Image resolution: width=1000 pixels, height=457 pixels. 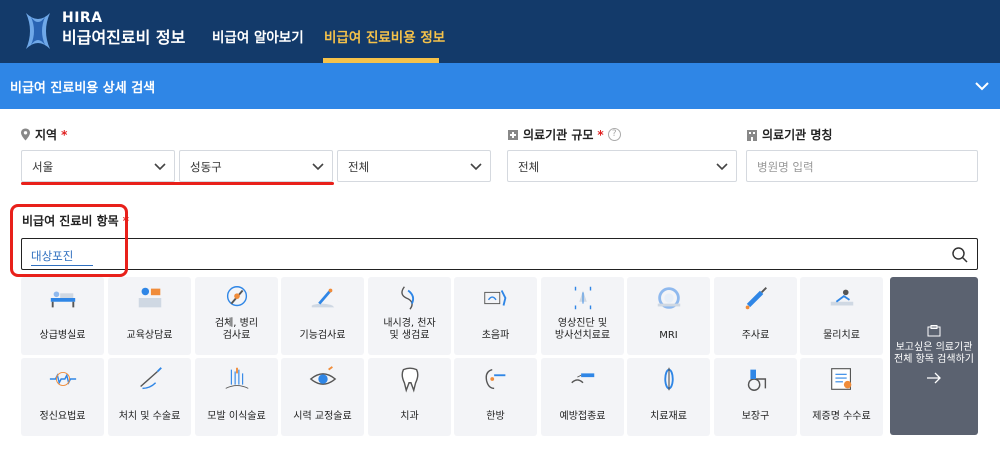 I want to click on category-tile: 영상진단 및 방사선치료료, so click(x=582, y=316).